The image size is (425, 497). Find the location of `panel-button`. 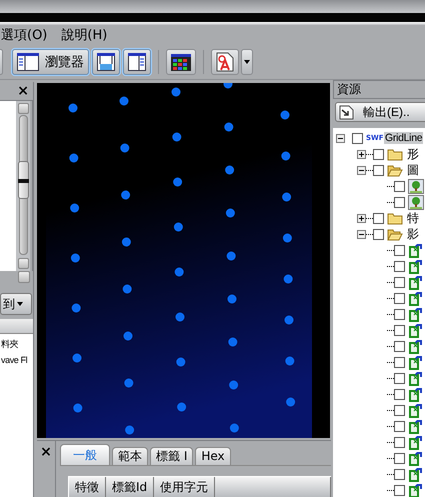

panel-button is located at coordinates (137, 62).